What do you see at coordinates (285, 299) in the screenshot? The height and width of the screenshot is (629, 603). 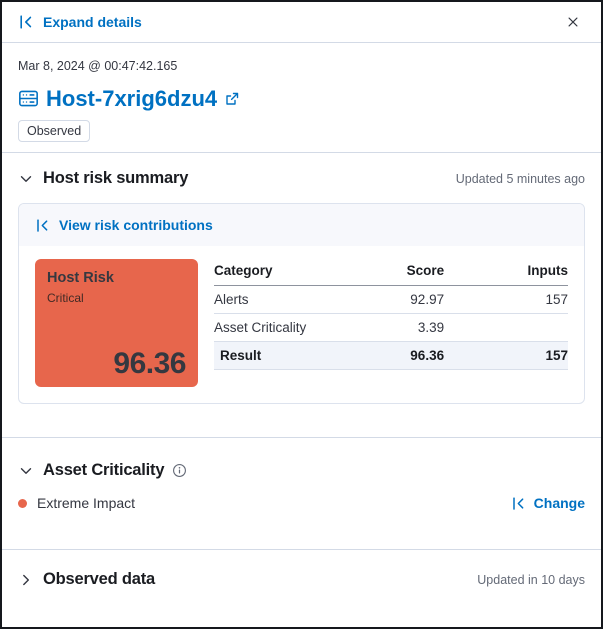 I see `cell-category: Alerts` at bounding box center [285, 299].